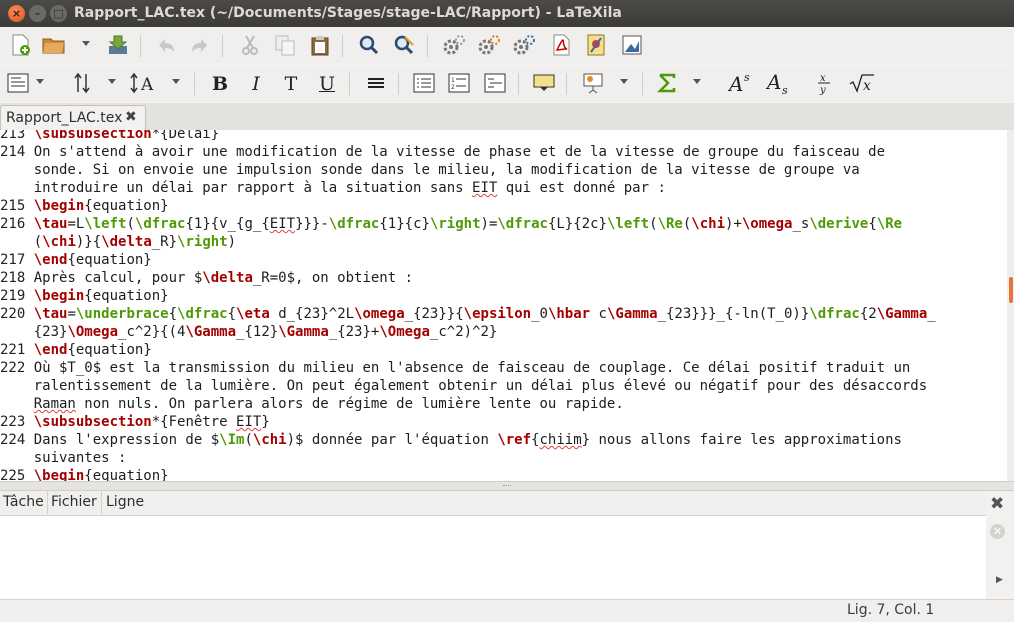 Image resolution: width=1014 pixels, height=622 pixels. I want to click on find-icon, so click(369, 45).